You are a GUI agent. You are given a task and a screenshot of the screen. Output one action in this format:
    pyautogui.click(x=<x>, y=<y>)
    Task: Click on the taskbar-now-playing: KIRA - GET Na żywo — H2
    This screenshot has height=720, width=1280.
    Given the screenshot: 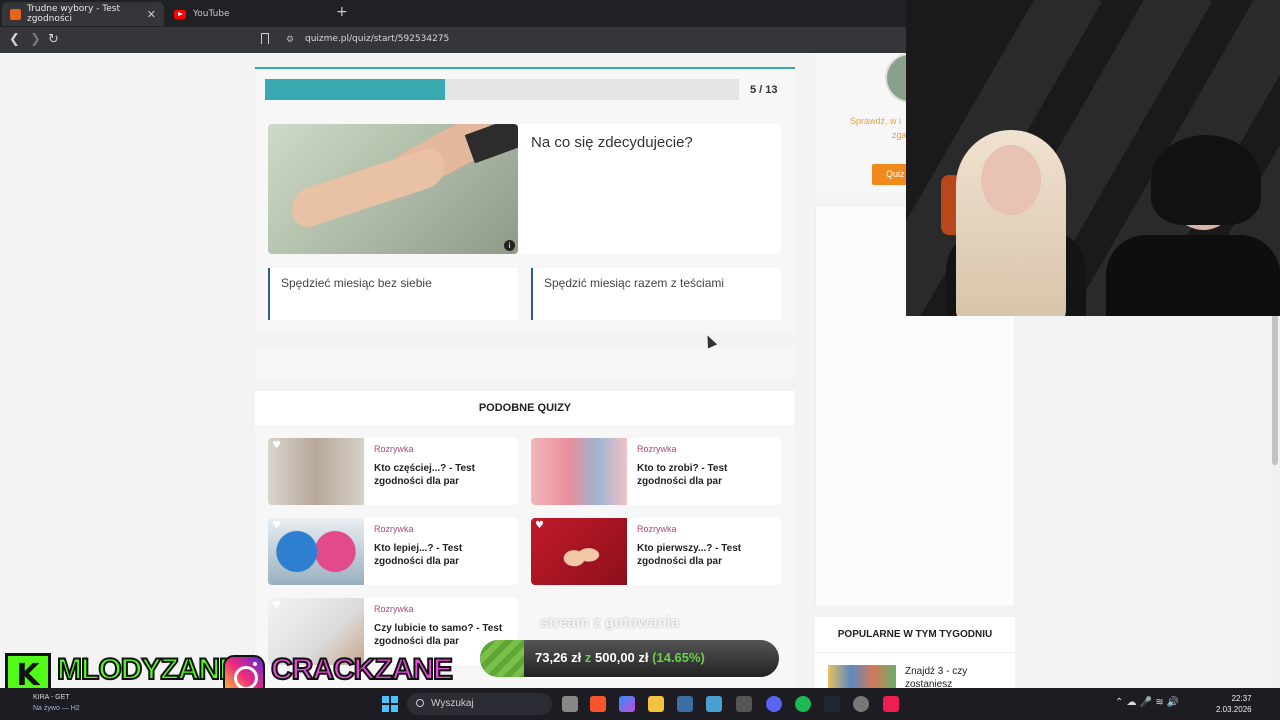 What is the action you would take?
    pyautogui.click(x=56, y=703)
    